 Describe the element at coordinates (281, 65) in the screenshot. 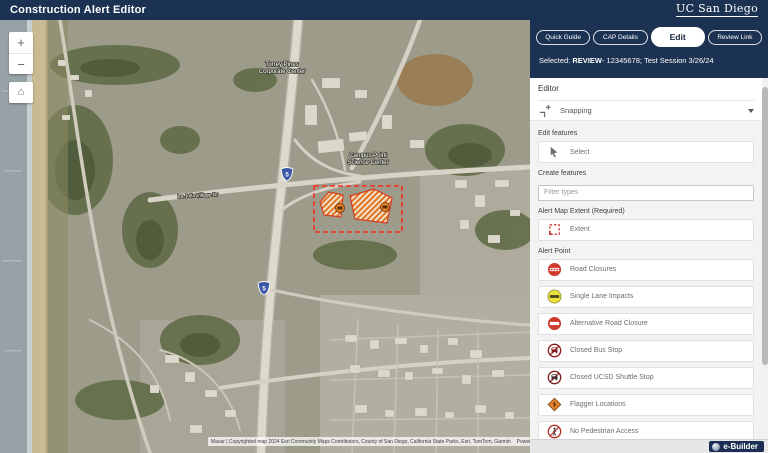

I see `svg-text: Torrey Pines` at that location.